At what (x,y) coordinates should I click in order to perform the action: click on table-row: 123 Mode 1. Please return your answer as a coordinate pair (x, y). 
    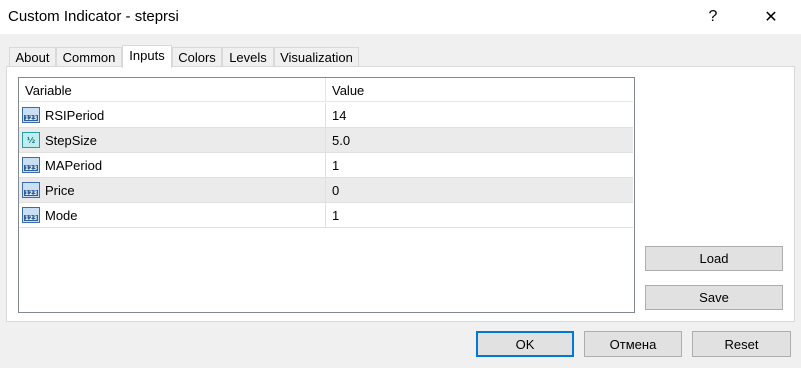
    Looking at the image, I should click on (326, 215).